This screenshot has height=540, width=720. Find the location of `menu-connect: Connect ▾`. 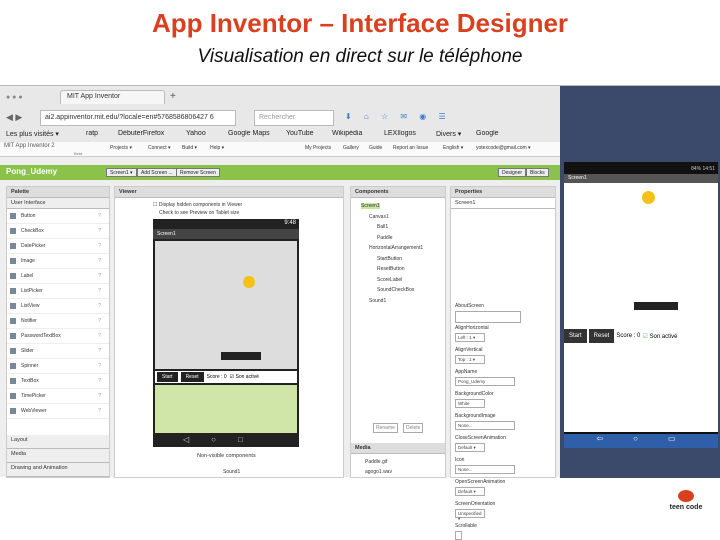

menu-connect: Connect ▾ is located at coordinates (159, 148).